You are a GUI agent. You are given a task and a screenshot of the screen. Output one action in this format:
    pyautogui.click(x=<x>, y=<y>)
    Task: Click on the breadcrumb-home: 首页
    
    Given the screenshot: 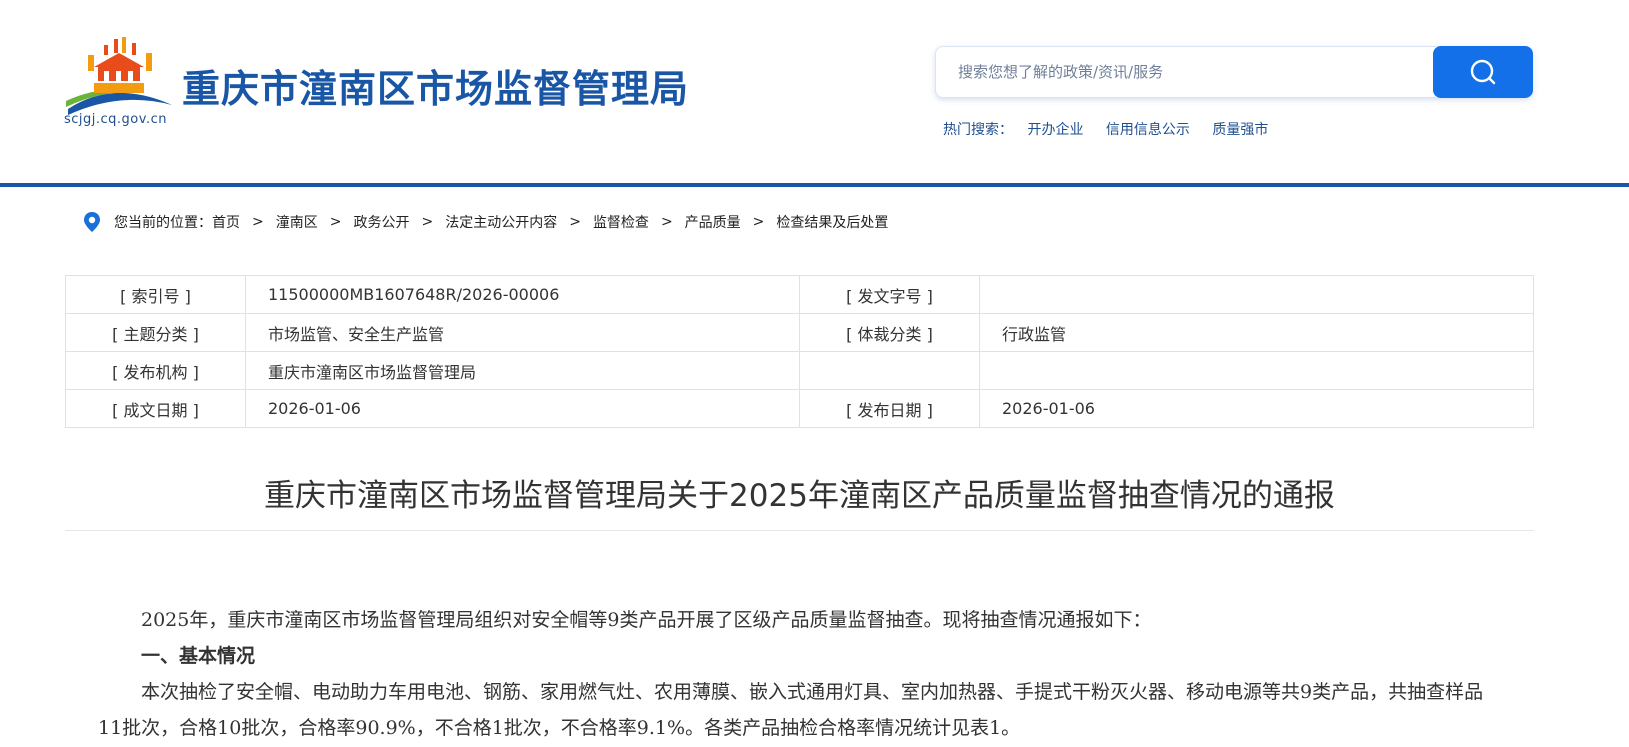 What is the action you would take?
    pyautogui.click(x=226, y=222)
    